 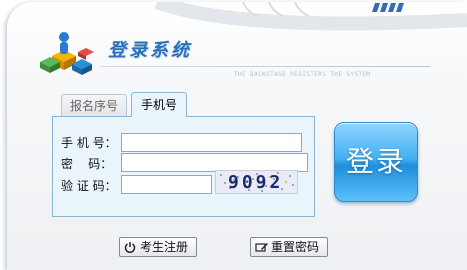 I want to click on power-icon, so click(x=130, y=247).